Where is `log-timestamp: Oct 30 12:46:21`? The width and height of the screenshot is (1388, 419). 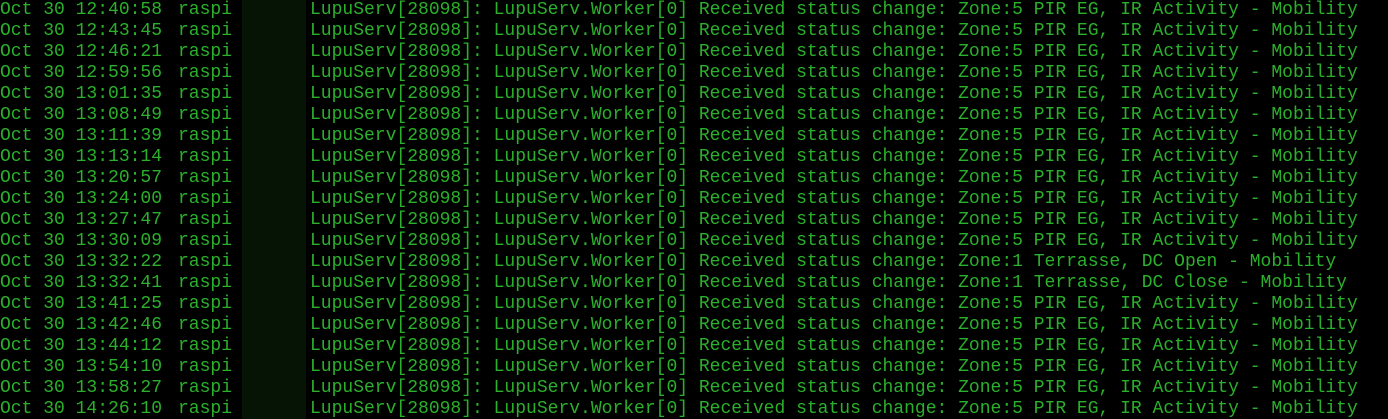
log-timestamp: Oct 30 12:46:21 is located at coordinates (81, 52).